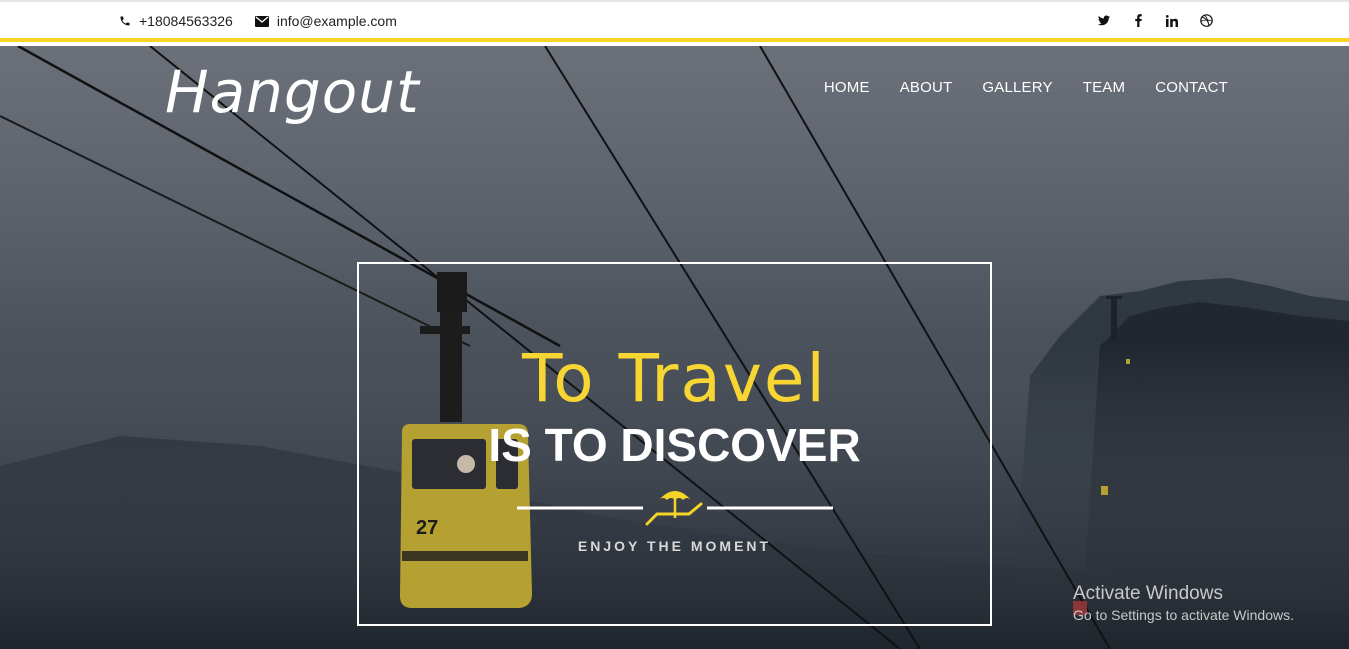 Image resolution: width=1349 pixels, height=649 pixels. I want to click on beach-umbrella-icon, so click(674, 508).